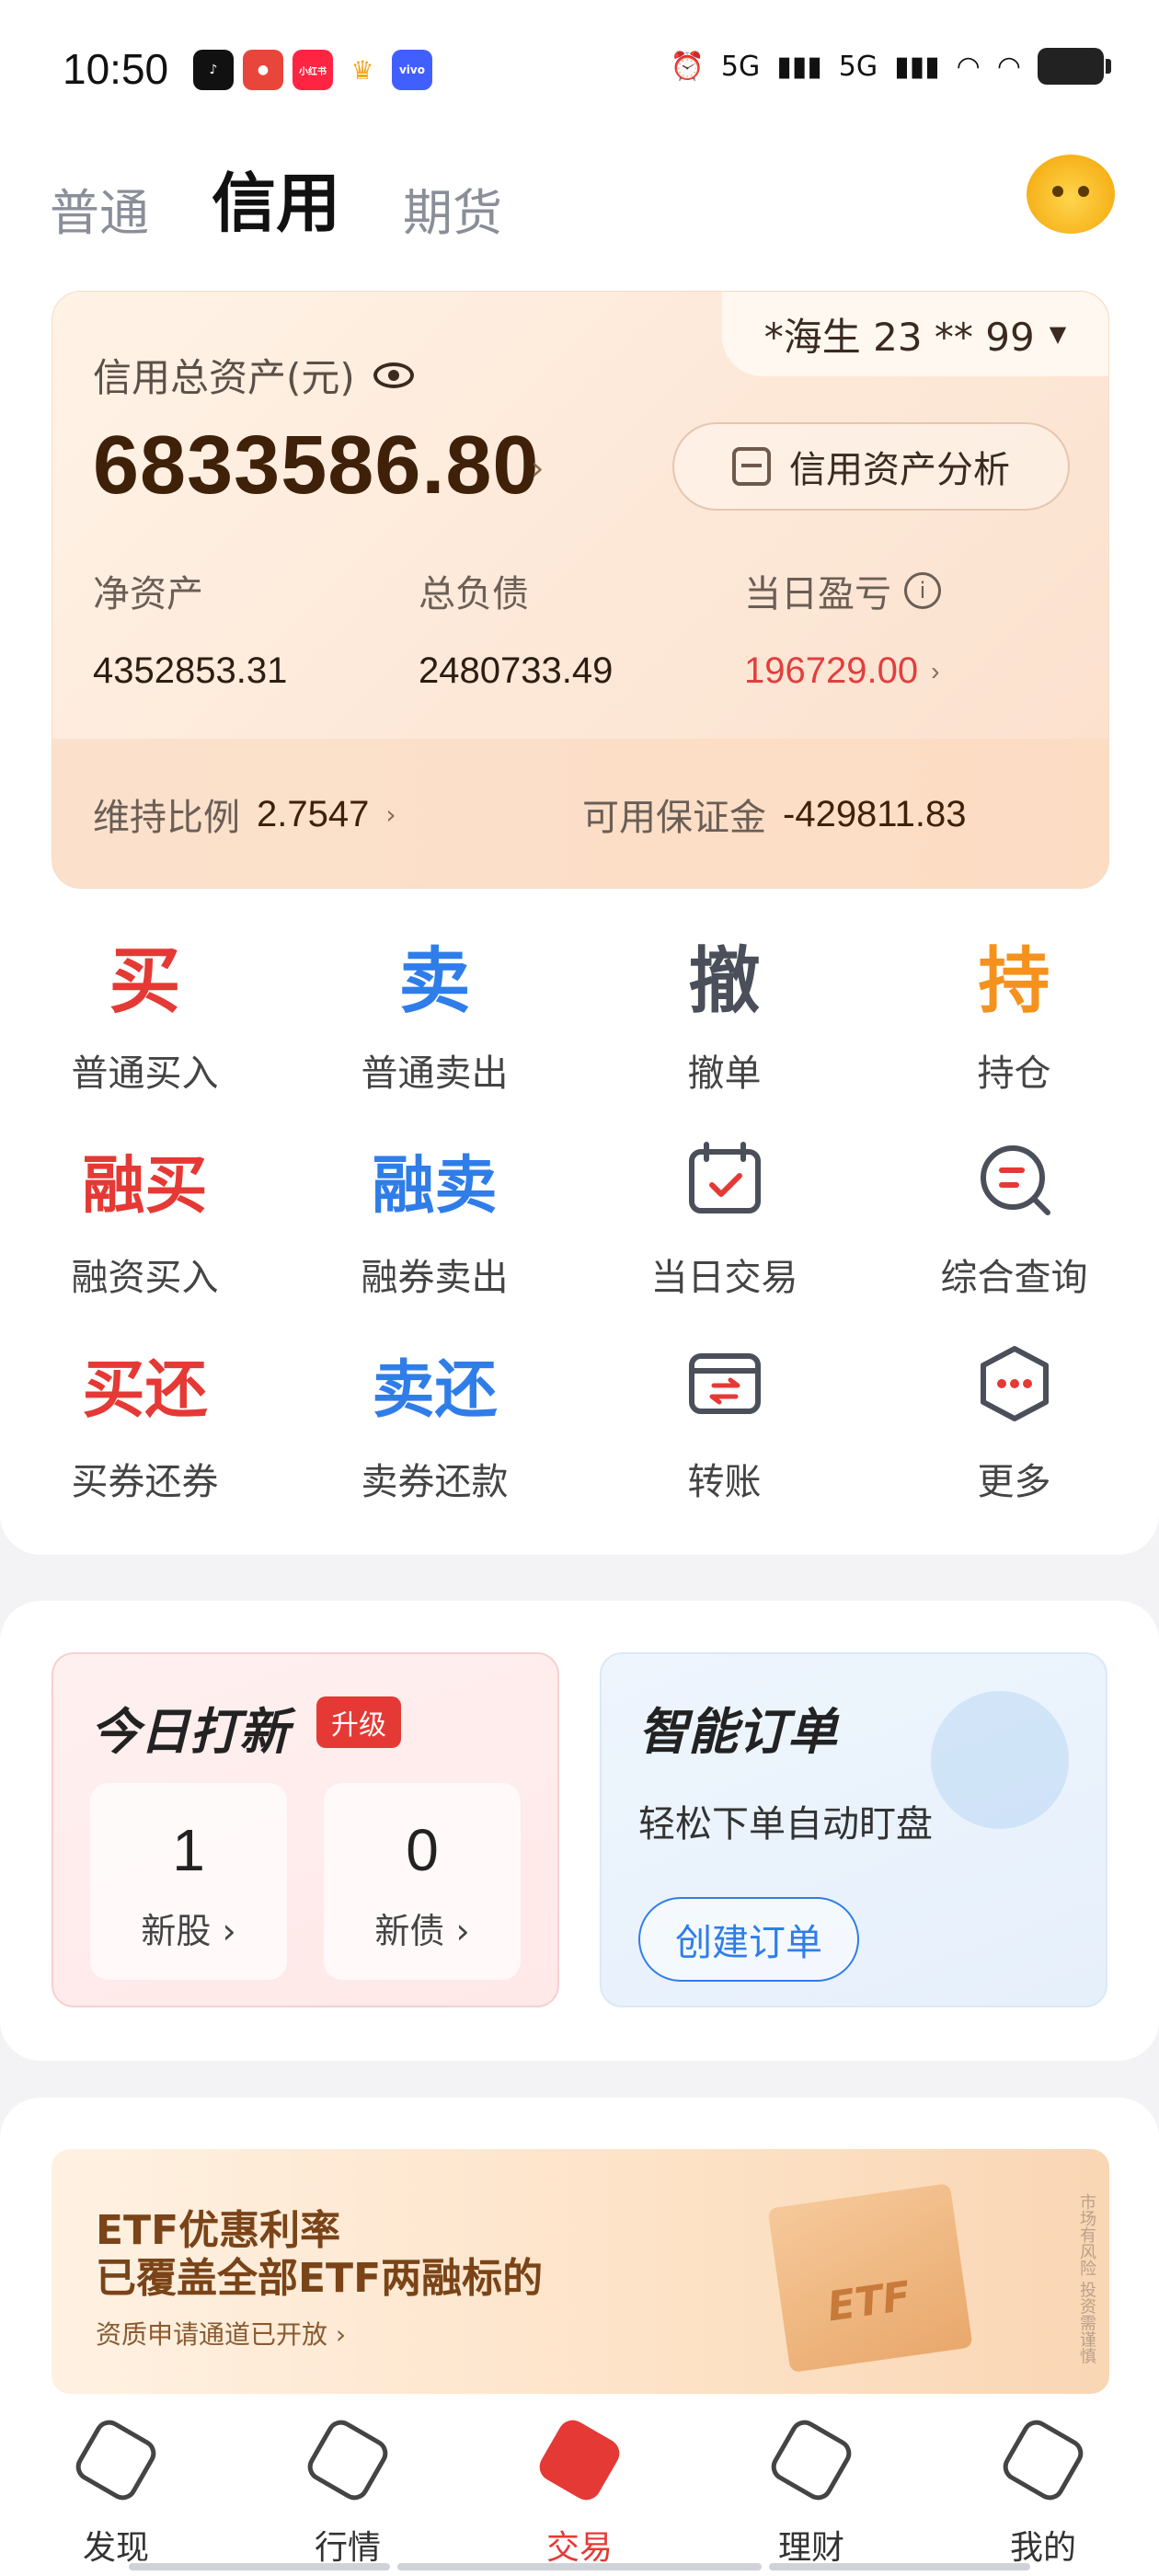 The height and width of the screenshot is (2576, 1159). I want to click on daily-pl-value: 196729.00, so click(831, 670).